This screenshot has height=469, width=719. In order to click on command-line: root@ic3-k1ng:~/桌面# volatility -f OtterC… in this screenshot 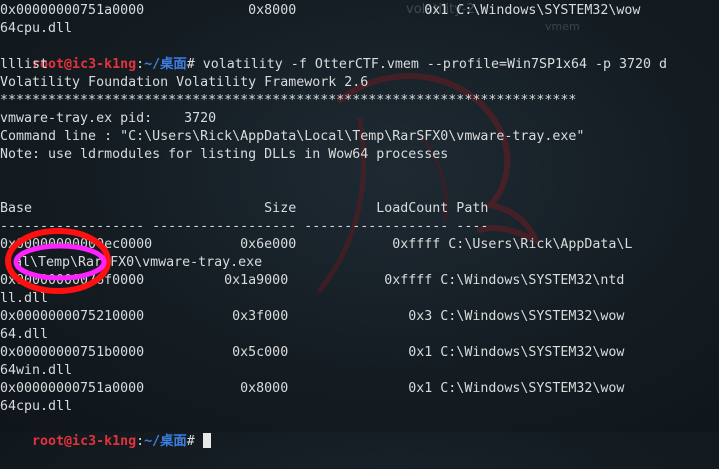, I will do `click(333, 55)`.